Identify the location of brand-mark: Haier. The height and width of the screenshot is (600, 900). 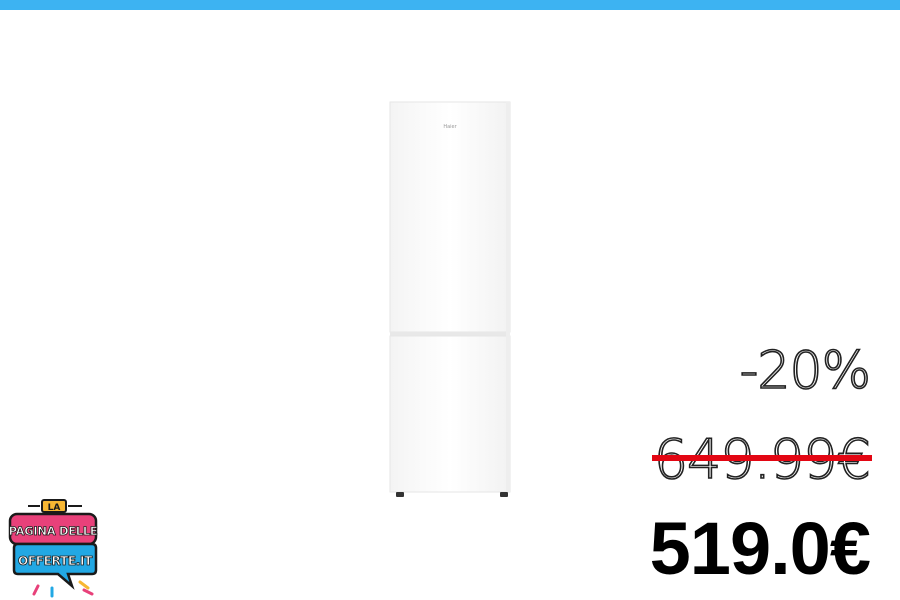
(450, 127).